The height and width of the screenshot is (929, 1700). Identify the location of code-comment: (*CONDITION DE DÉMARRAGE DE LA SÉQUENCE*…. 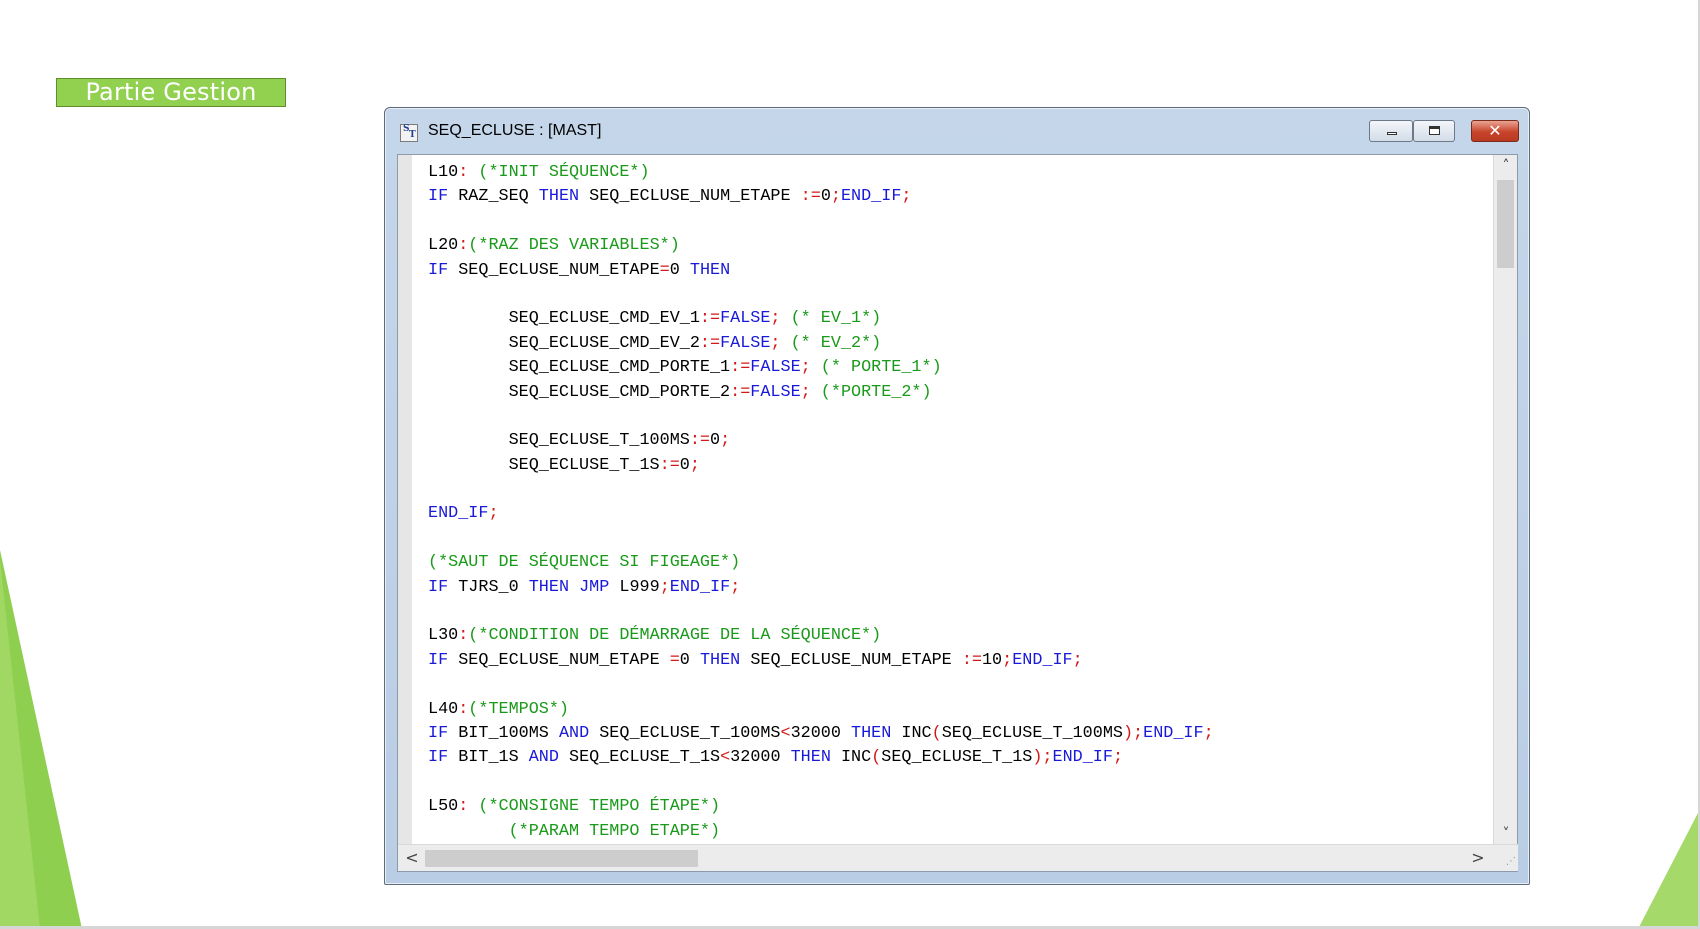
(675, 636).